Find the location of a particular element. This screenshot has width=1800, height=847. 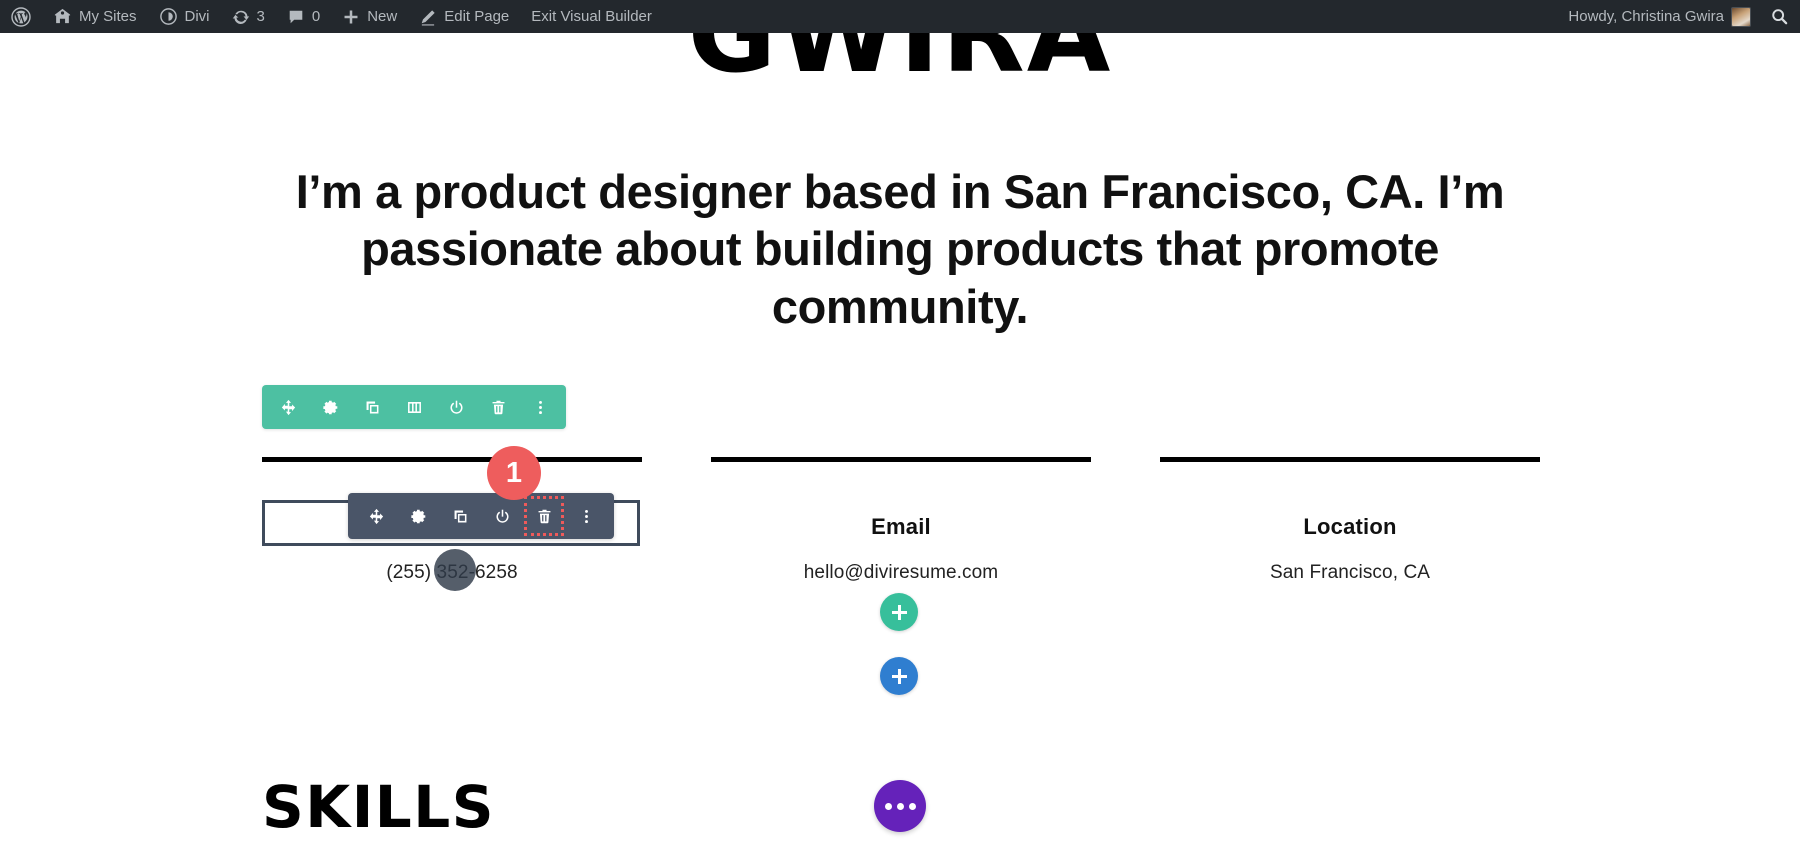

contact-value-location: San Francisco, CA is located at coordinates (1350, 573).